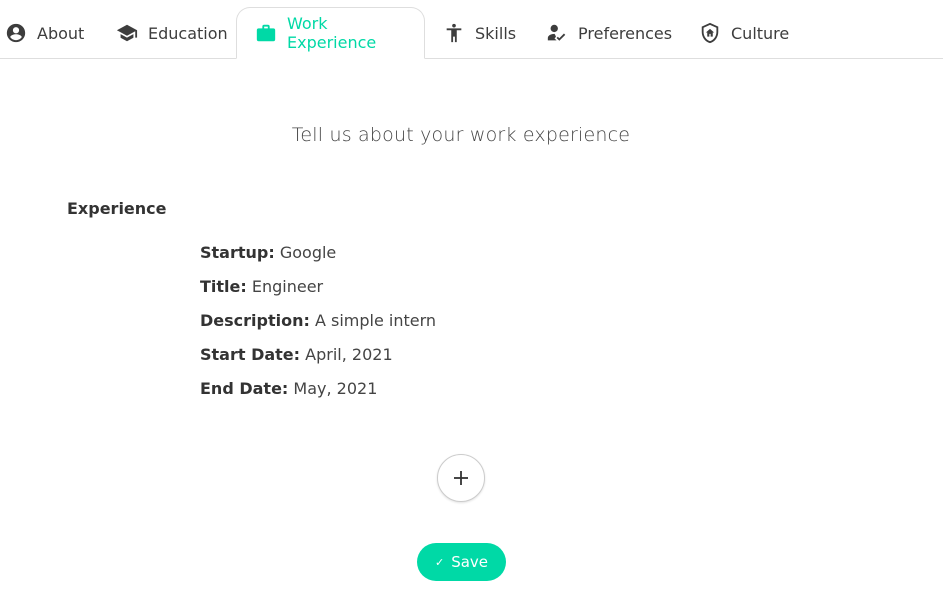 Image resolution: width=943 pixels, height=613 pixels. What do you see at coordinates (287, 286) in the screenshot?
I see `title-value: Engineer` at bounding box center [287, 286].